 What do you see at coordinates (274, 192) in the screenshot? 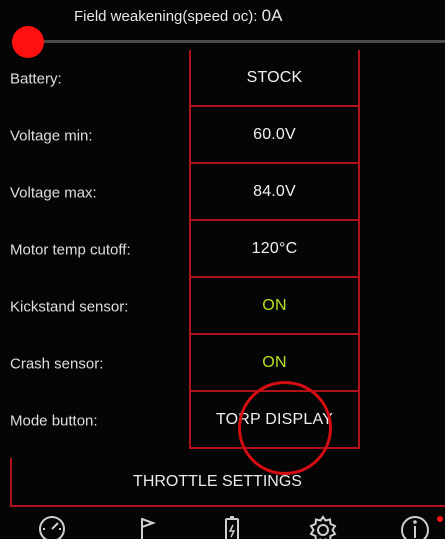
I see `voltage-max-value-button: 84.0V` at bounding box center [274, 192].